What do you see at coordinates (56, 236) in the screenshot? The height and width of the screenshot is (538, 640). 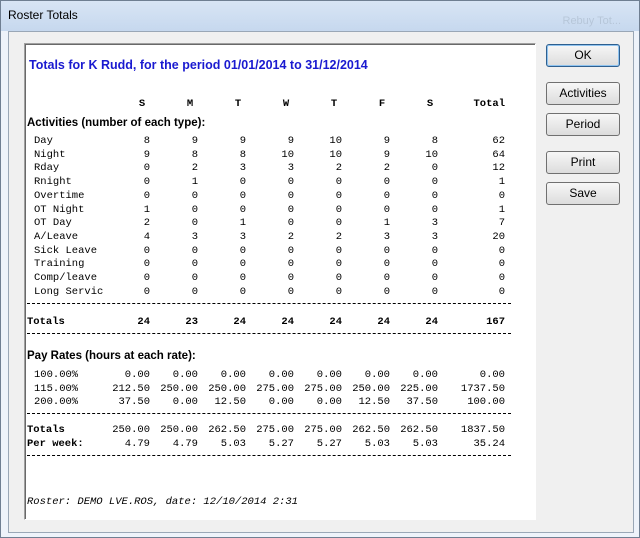 I see `activity-row-label: A/Leave` at bounding box center [56, 236].